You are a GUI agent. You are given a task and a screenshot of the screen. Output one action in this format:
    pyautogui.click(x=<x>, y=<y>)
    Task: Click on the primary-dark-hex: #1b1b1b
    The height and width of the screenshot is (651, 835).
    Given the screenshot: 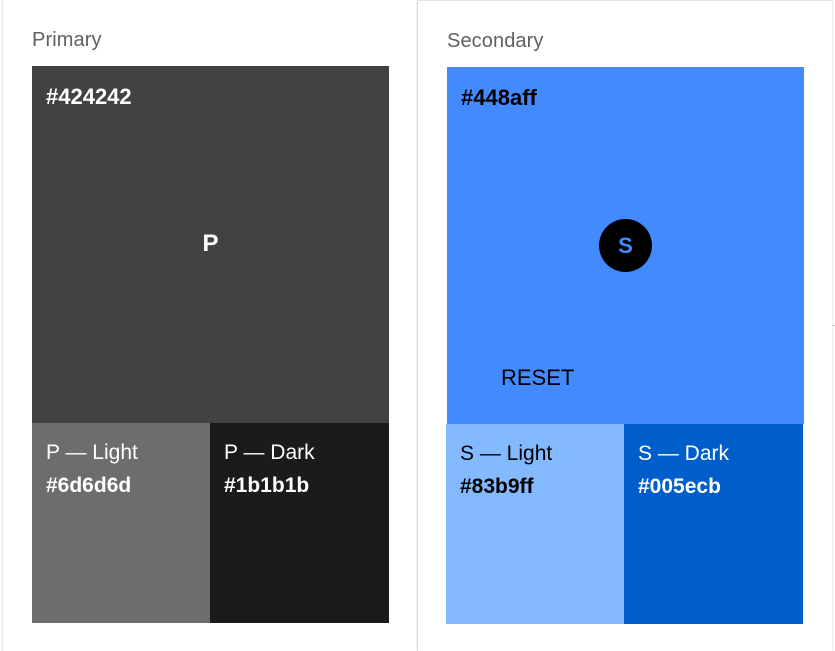 What is the action you would take?
    pyautogui.click(x=267, y=485)
    